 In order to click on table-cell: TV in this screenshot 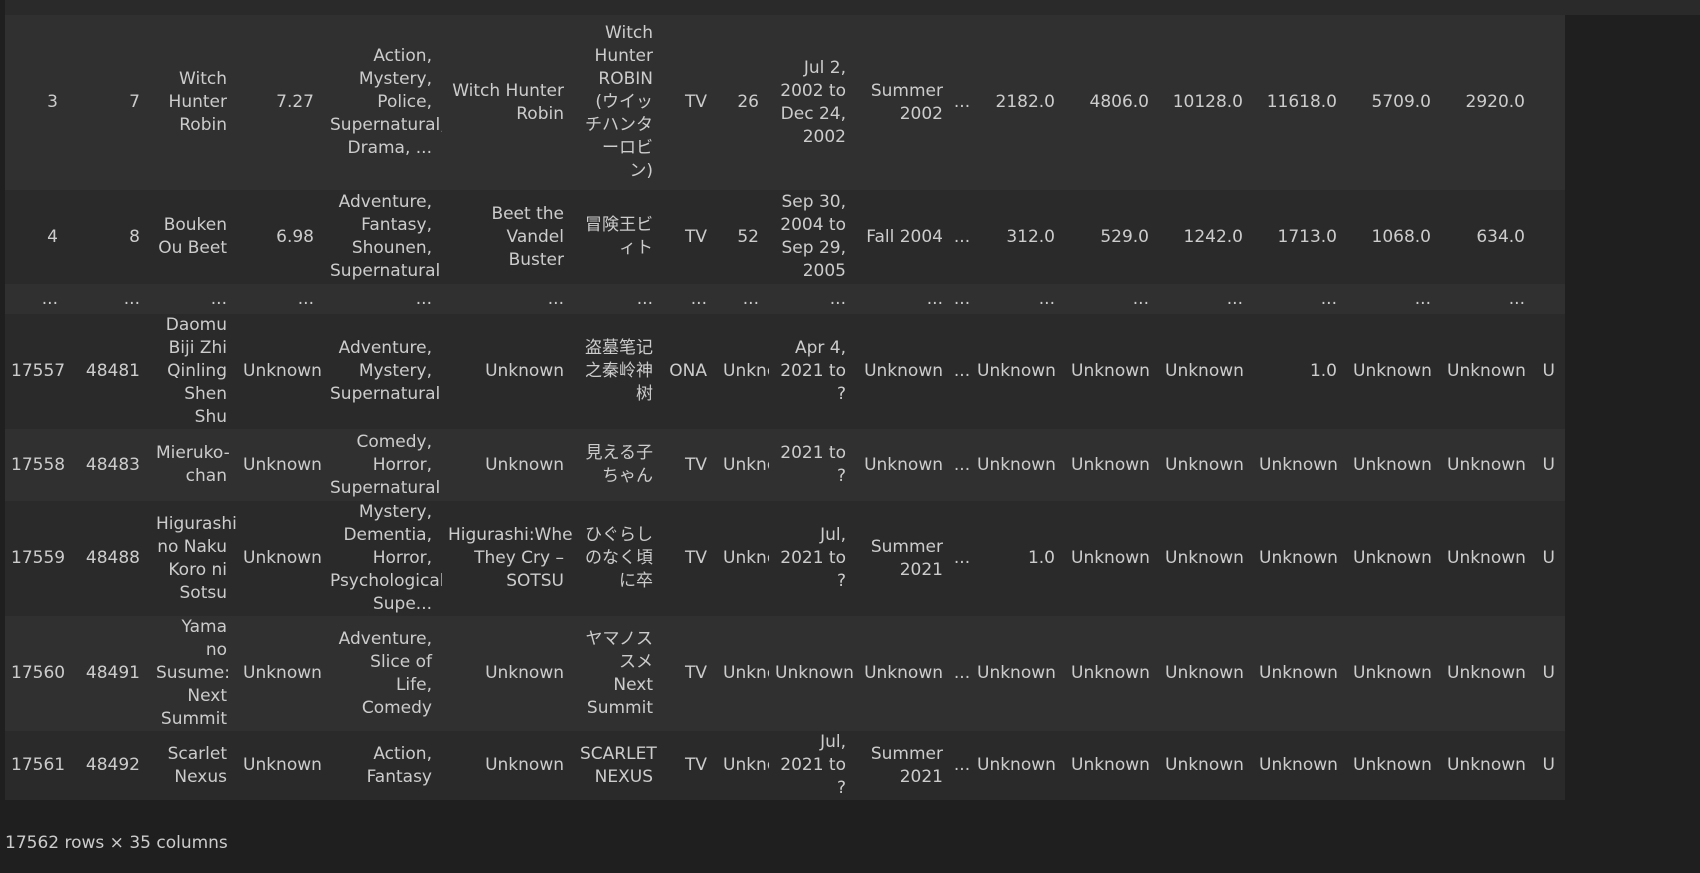, I will do `click(695, 464)`.